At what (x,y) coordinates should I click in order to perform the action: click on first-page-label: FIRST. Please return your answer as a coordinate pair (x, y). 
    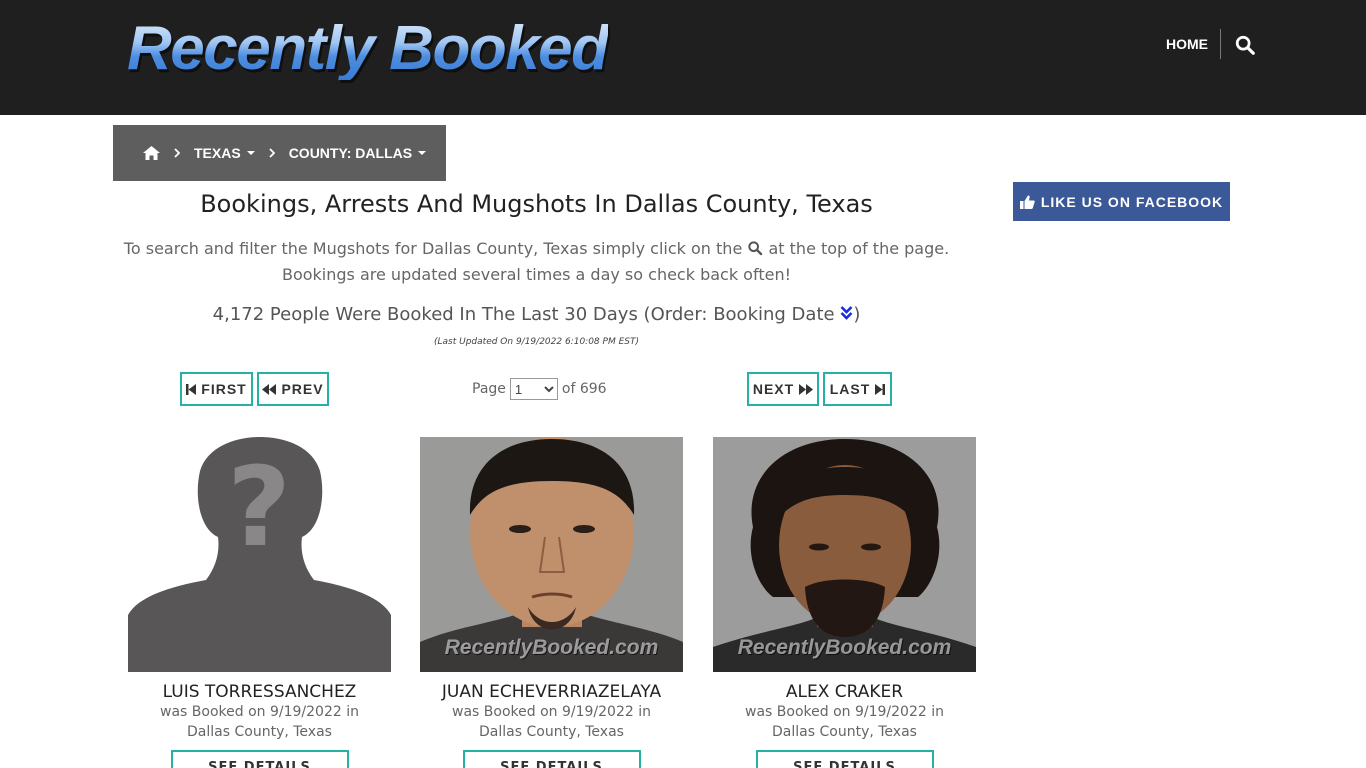
    Looking at the image, I should click on (224, 389).